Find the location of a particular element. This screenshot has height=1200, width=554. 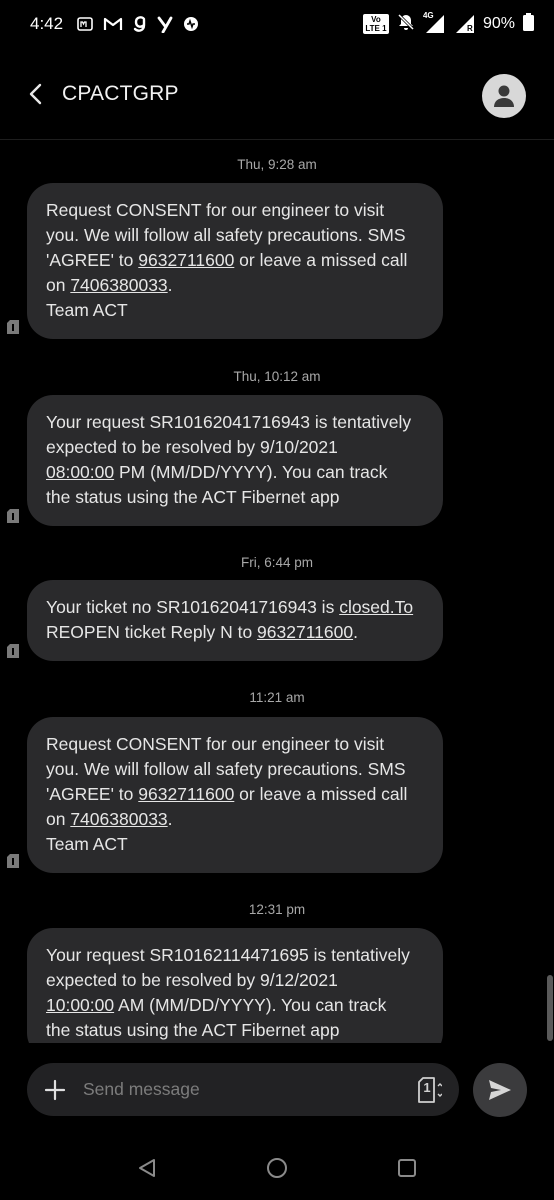

square-recents-icon is located at coordinates (407, 1168).